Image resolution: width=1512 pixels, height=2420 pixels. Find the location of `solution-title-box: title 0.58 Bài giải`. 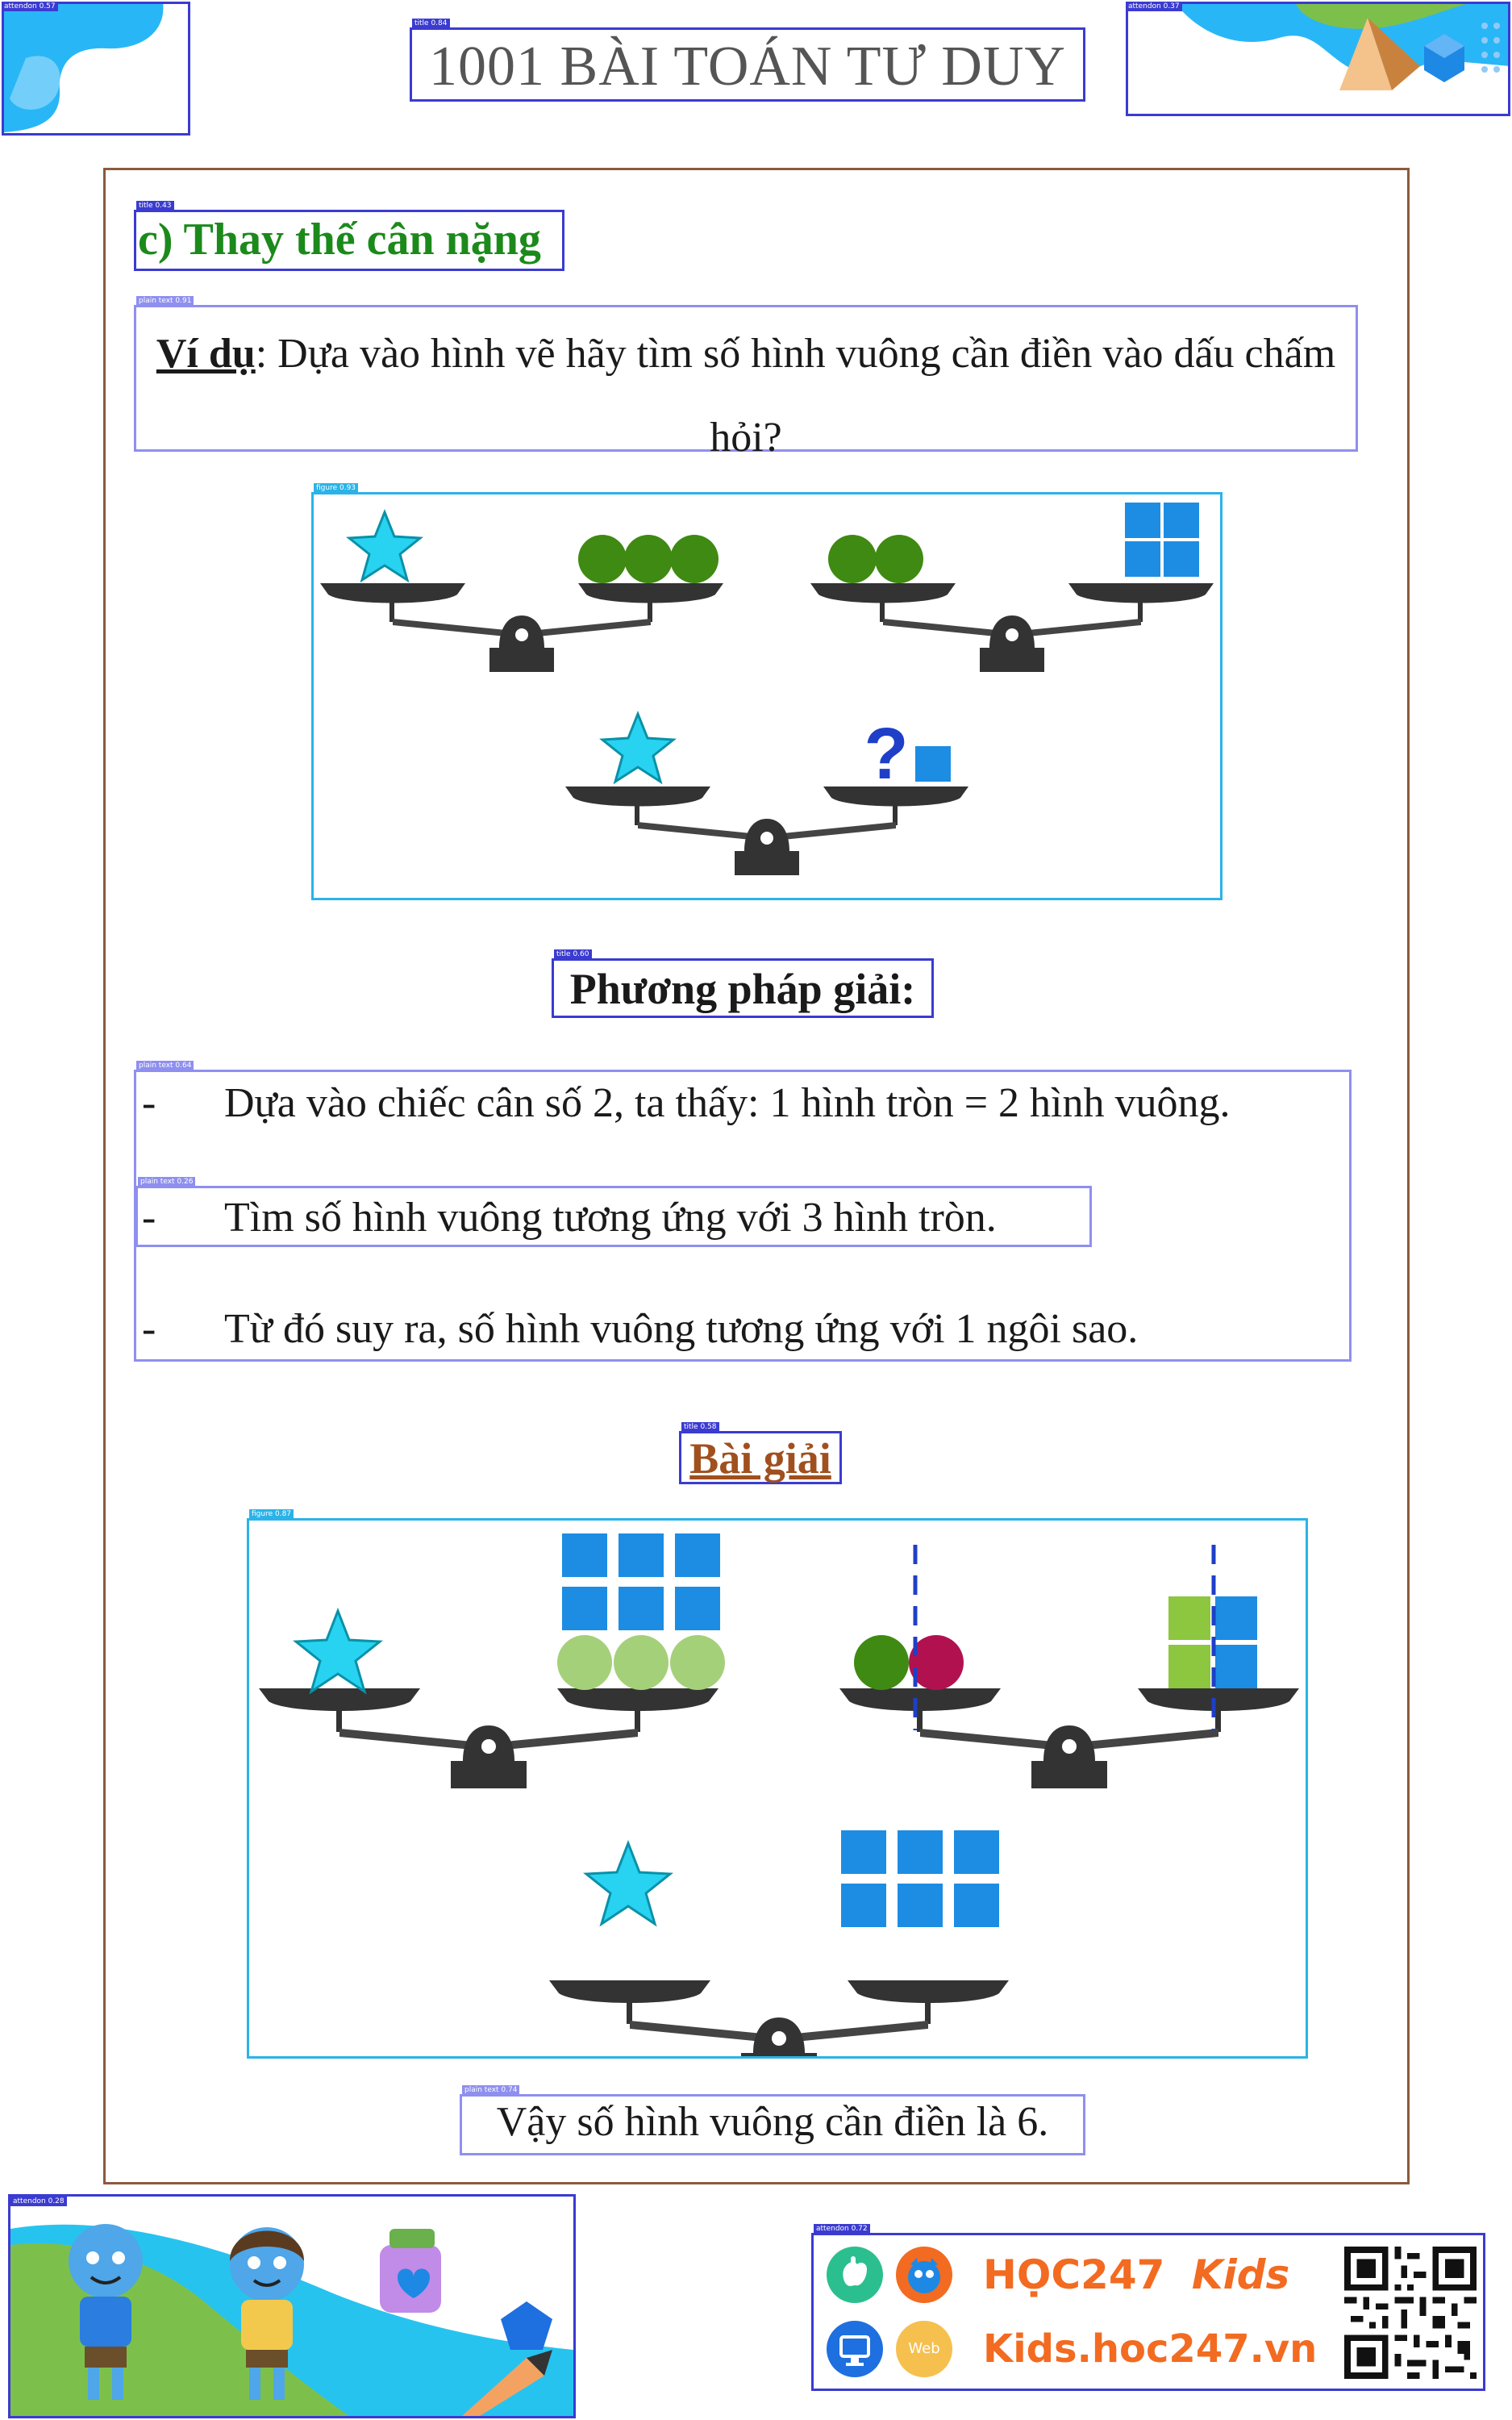

solution-title-box: title 0.58 Bài giải is located at coordinates (761, 1453).